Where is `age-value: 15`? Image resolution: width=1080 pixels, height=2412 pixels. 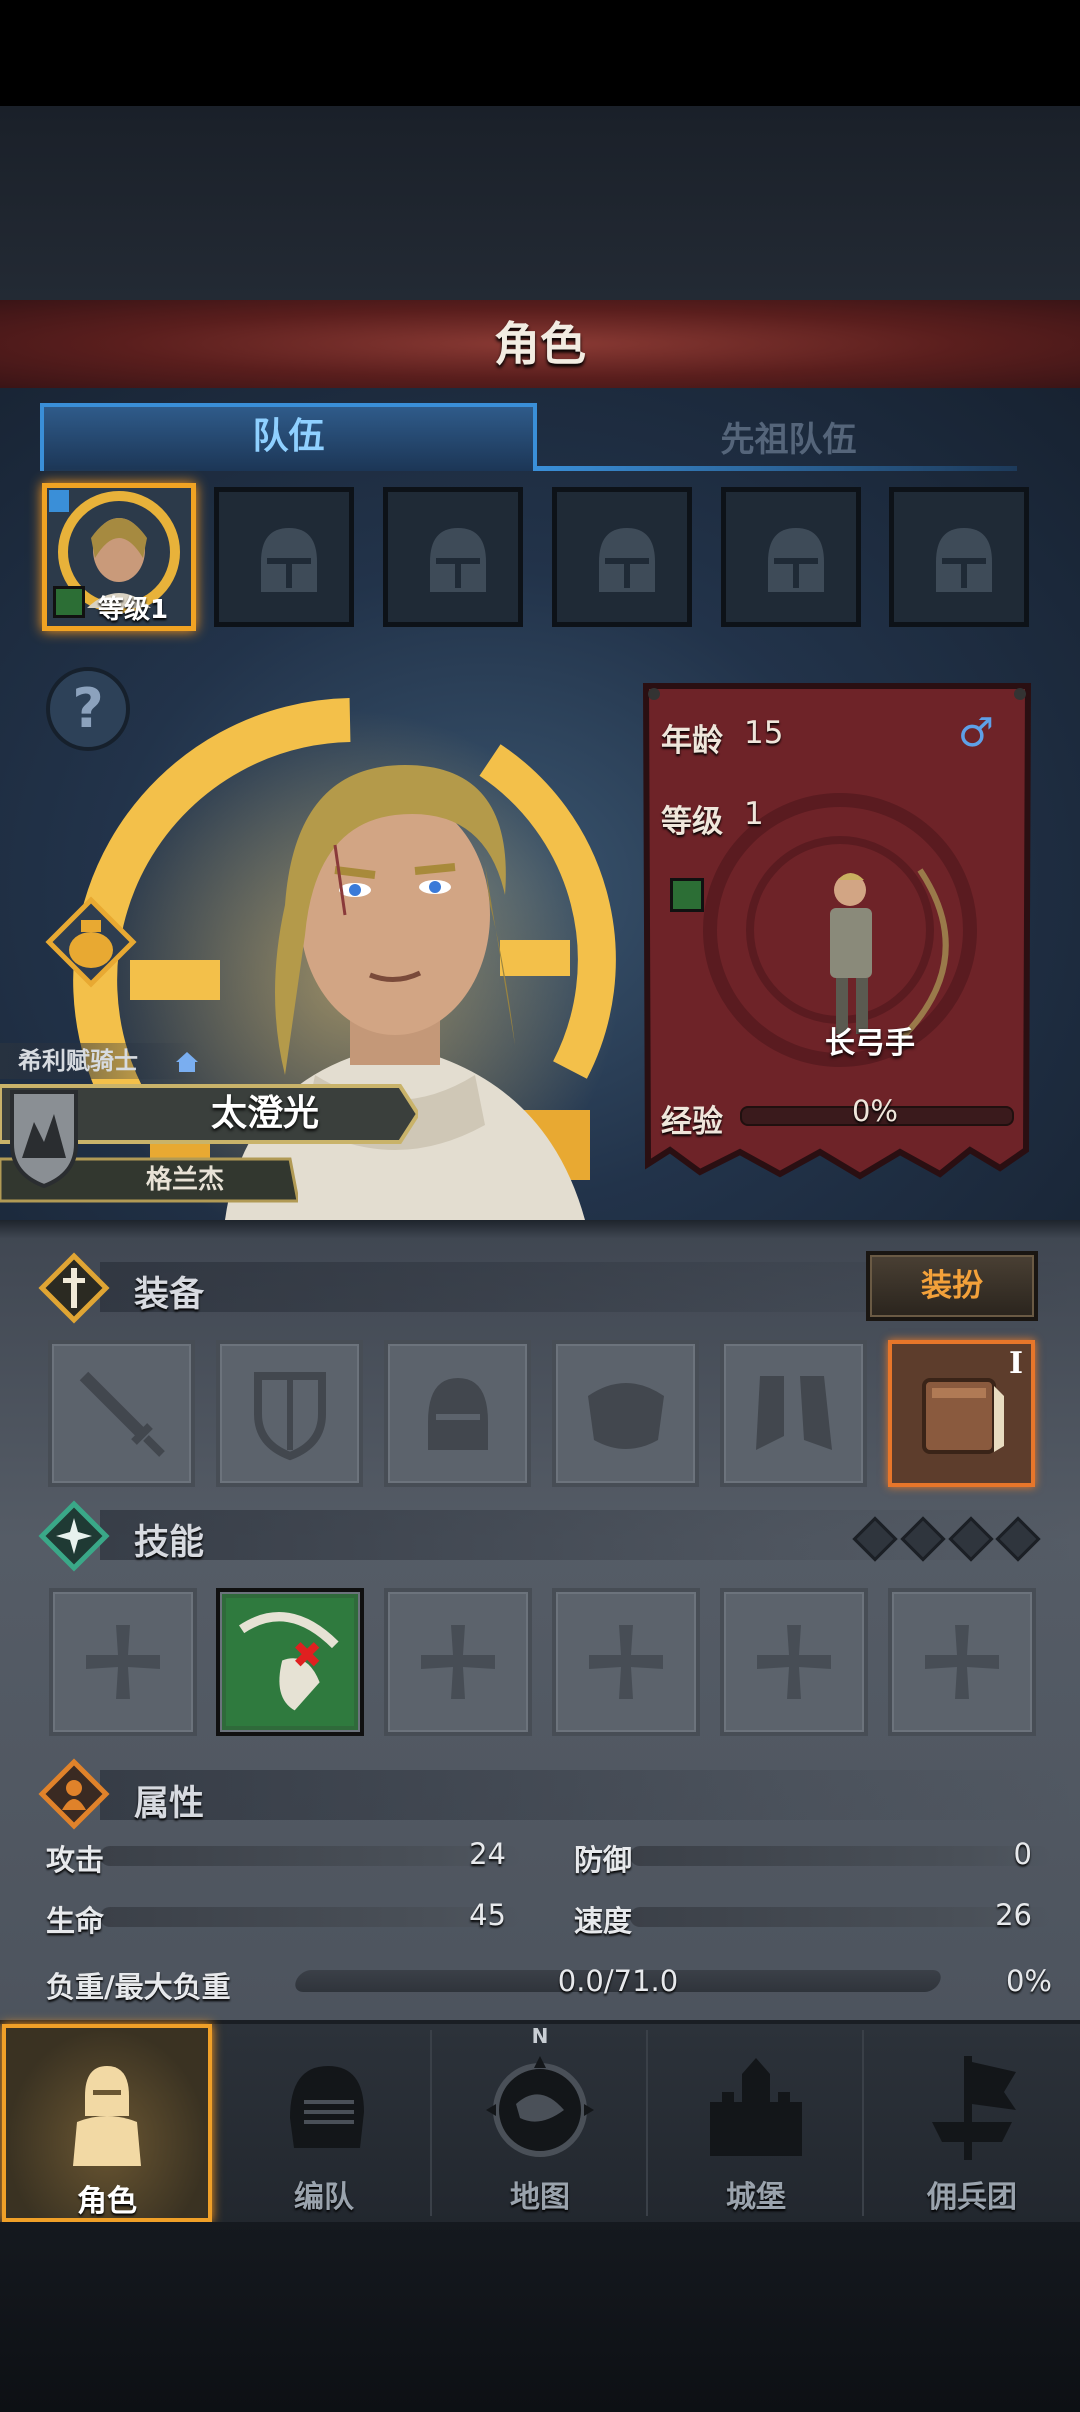 age-value: 15 is located at coordinates (764, 733).